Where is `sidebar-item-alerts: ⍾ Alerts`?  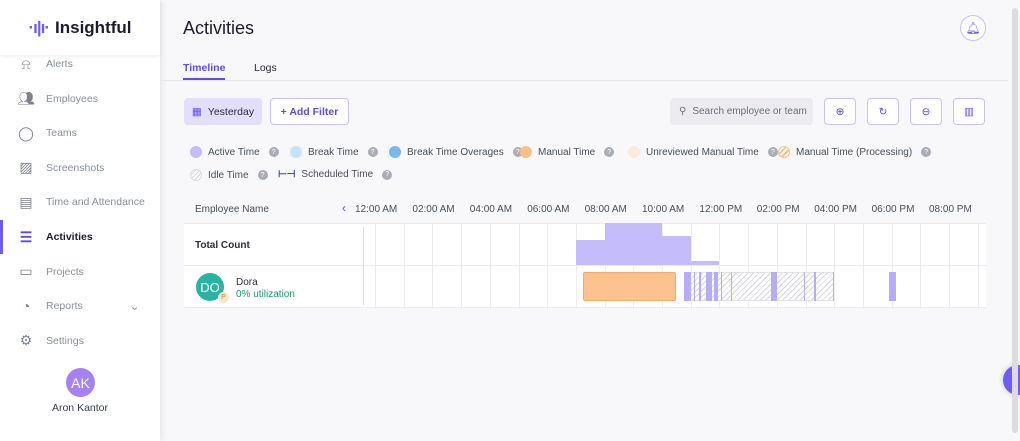 sidebar-item-alerts: ⍾ Alerts is located at coordinates (80, 64).